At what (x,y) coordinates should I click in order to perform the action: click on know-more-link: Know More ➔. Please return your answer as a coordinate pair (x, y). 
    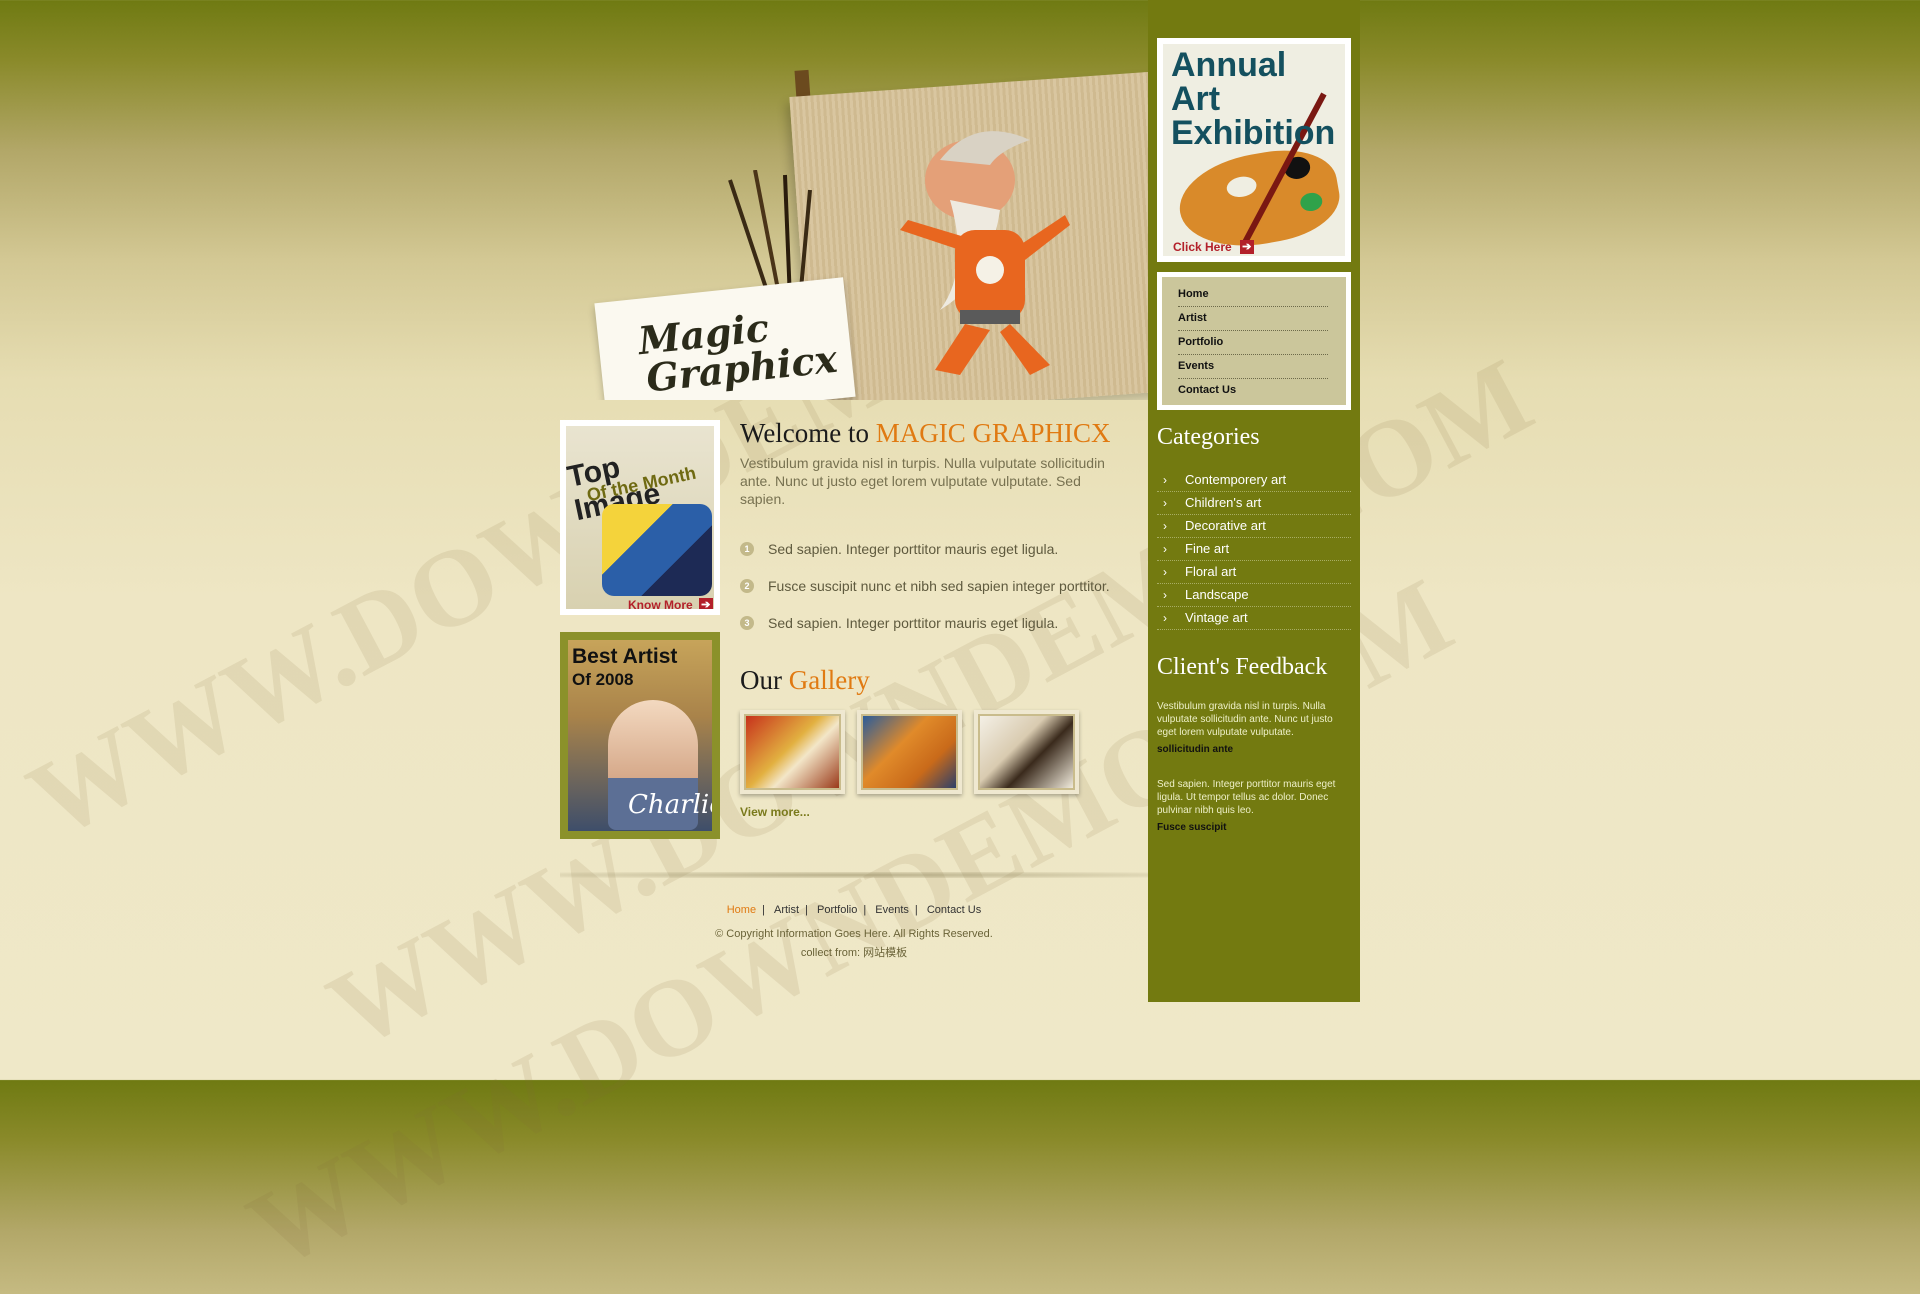
    Looking at the image, I should click on (670, 603).